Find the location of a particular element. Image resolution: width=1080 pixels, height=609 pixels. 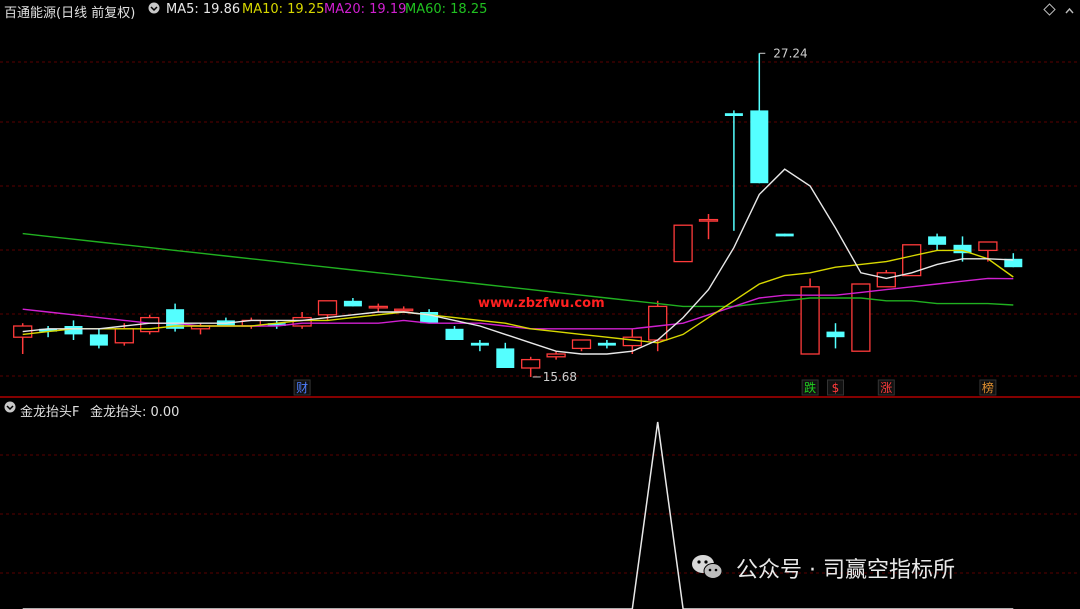

event-marker: $ is located at coordinates (836, 388).